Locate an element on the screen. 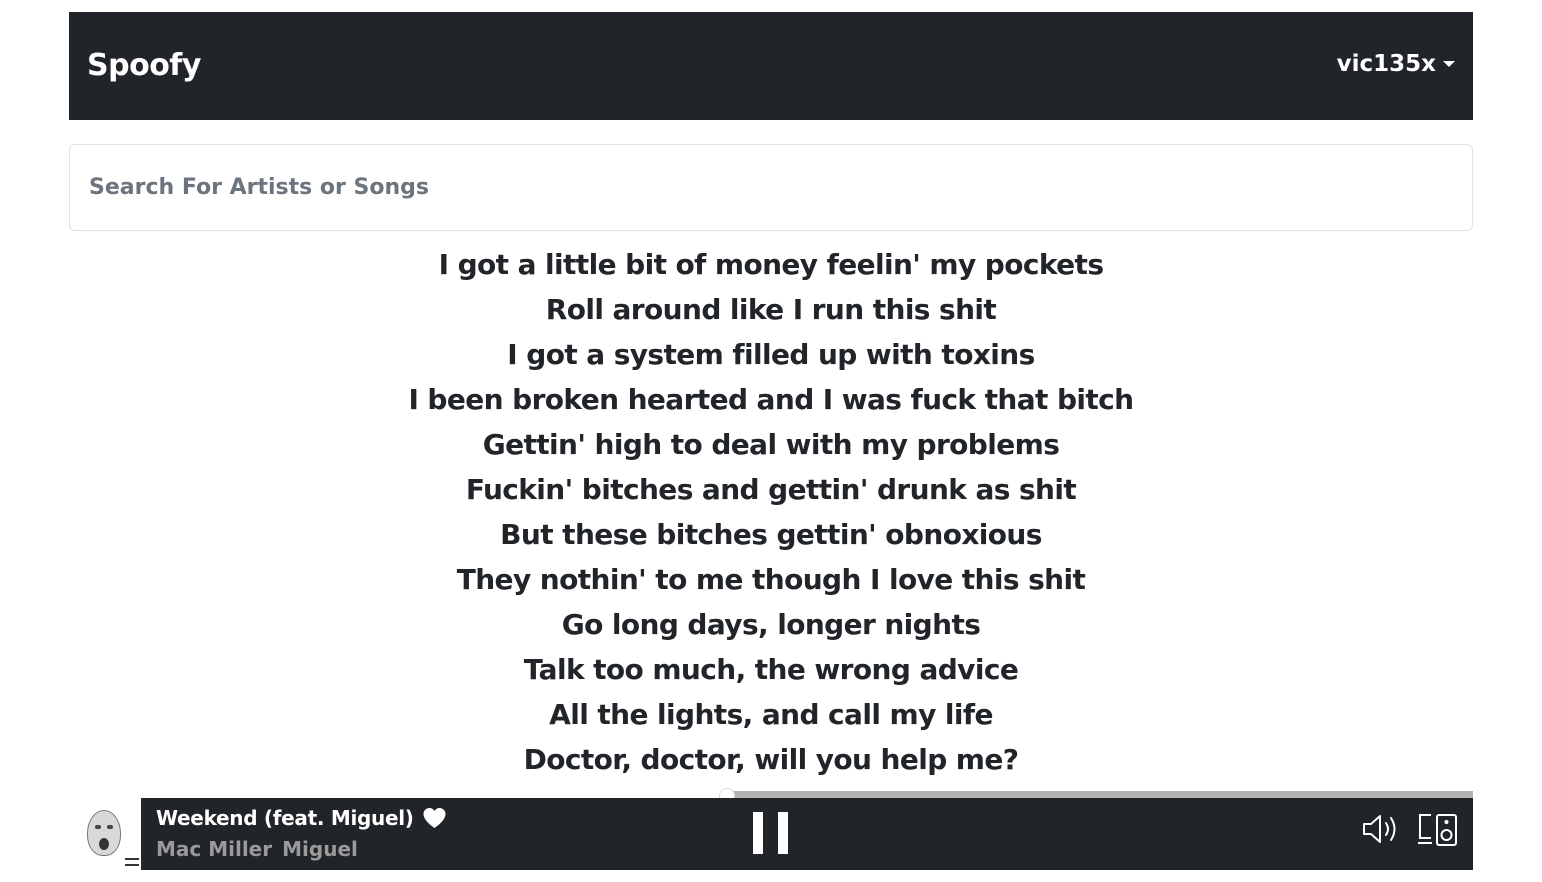  navbar: Spoofy vic135x is located at coordinates (771, 66).